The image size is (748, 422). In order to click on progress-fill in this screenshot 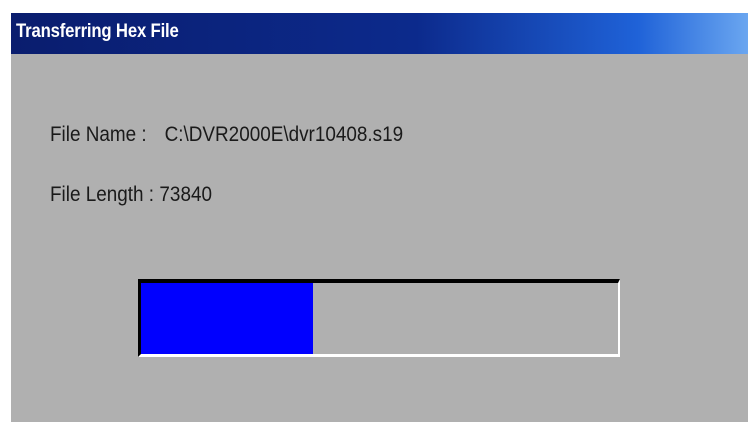, I will do `click(227, 318)`.